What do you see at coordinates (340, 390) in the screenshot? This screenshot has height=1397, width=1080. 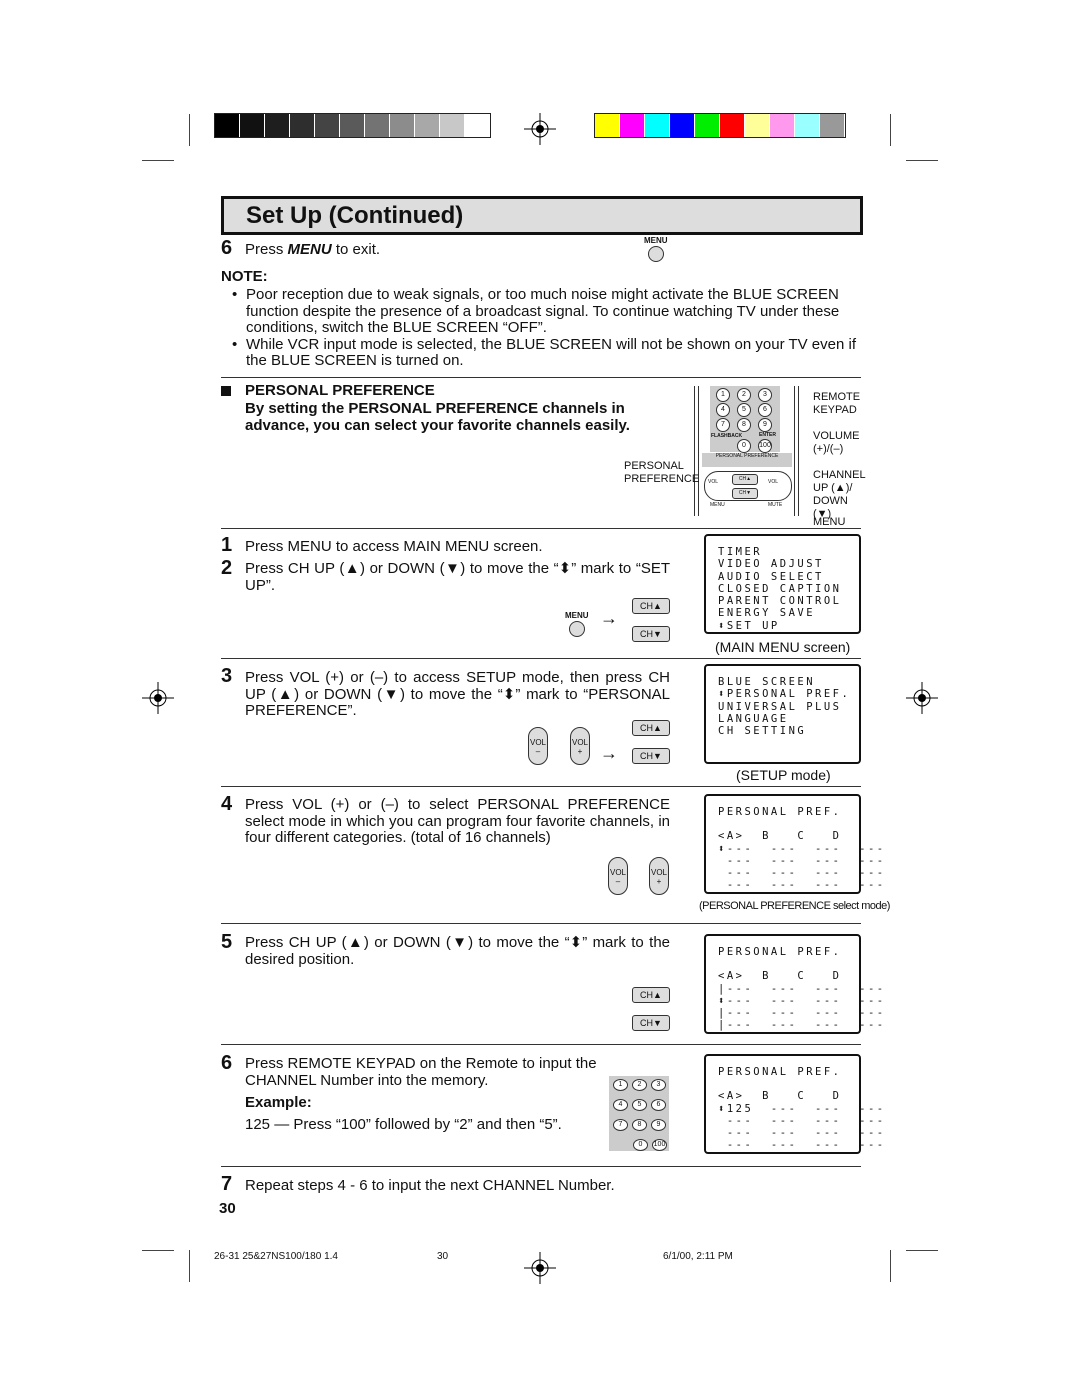 I see `section-heading: PERSONAL PREFERENCE` at bounding box center [340, 390].